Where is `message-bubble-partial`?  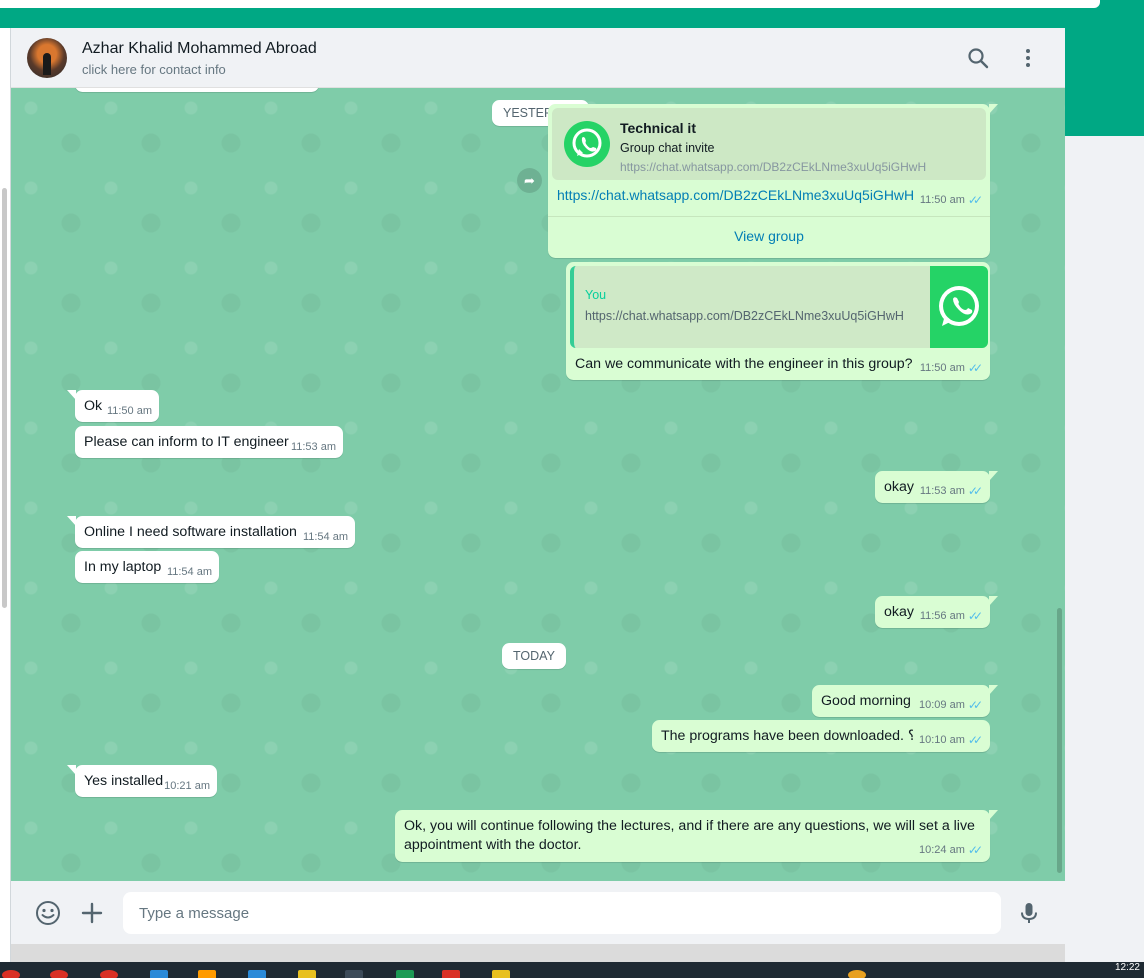 message-bubble-partial is located at coordinates (197, 90).